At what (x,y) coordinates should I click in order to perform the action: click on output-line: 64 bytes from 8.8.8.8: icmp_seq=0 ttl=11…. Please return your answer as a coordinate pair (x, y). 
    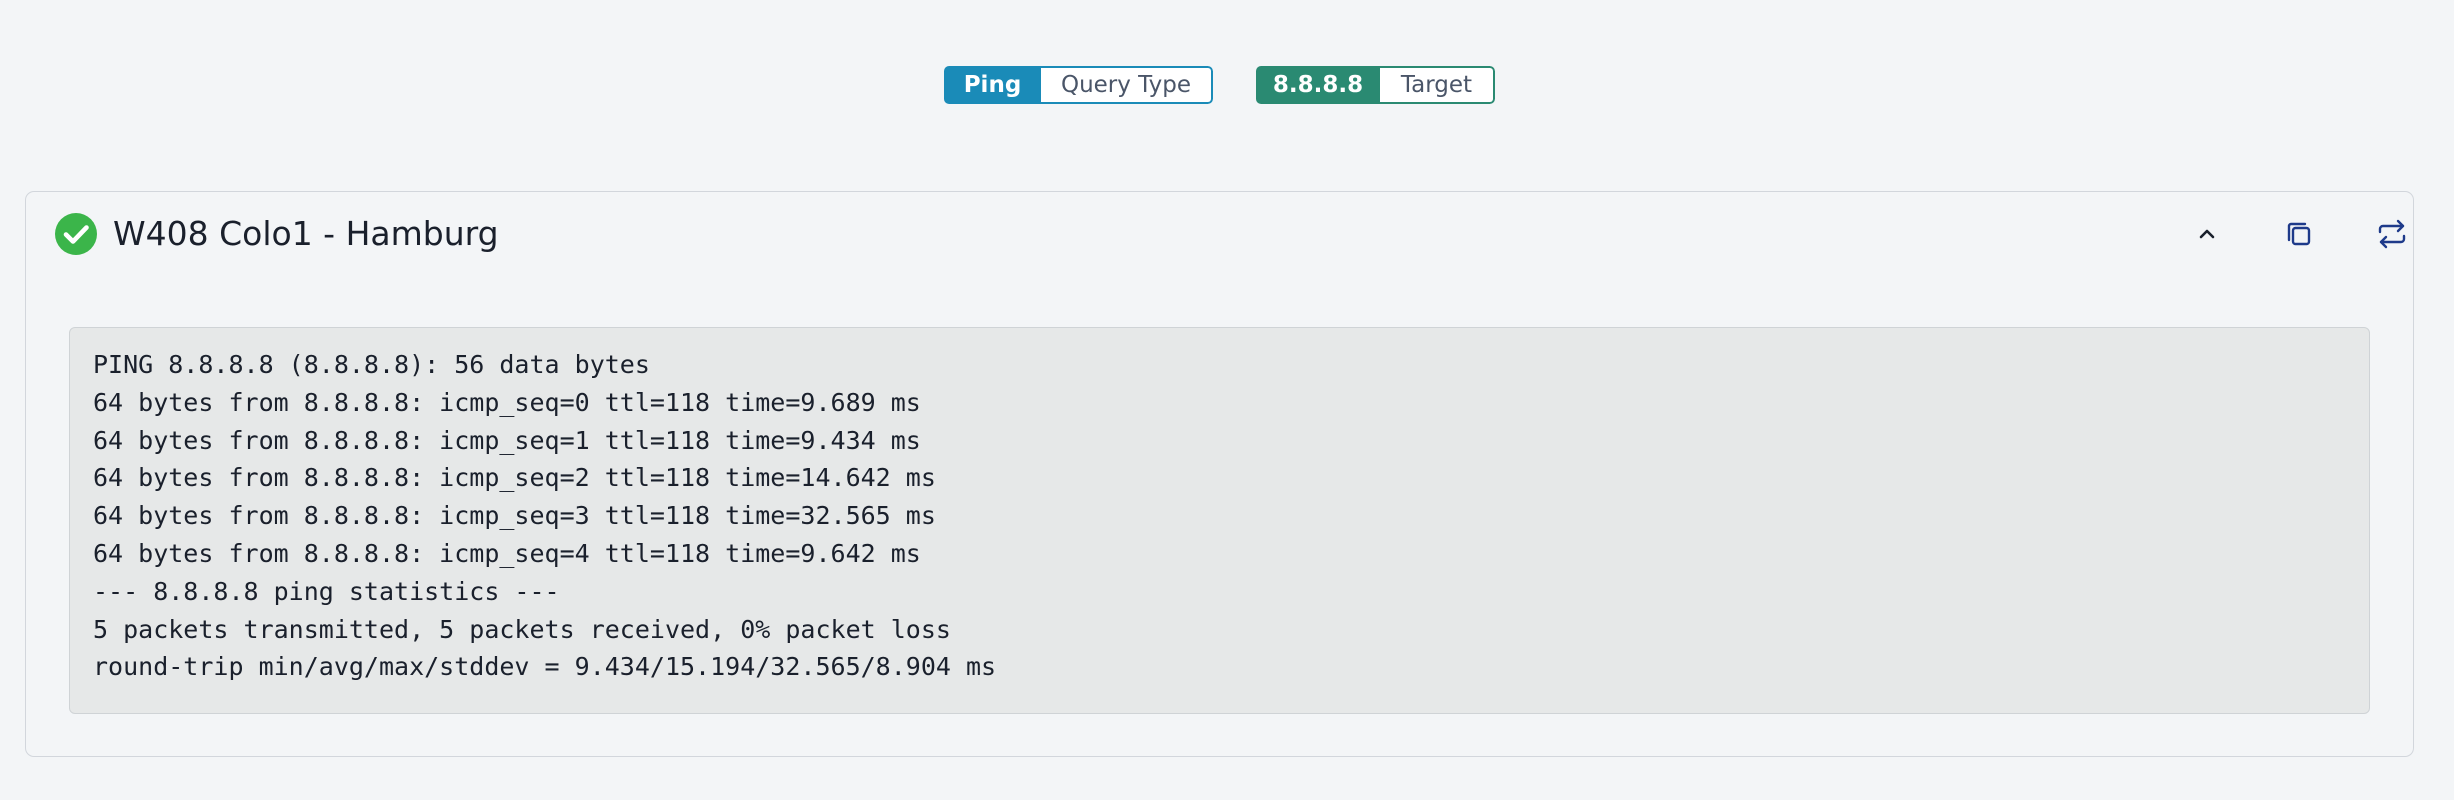
    Looking at the image, I should click on (507, 402).